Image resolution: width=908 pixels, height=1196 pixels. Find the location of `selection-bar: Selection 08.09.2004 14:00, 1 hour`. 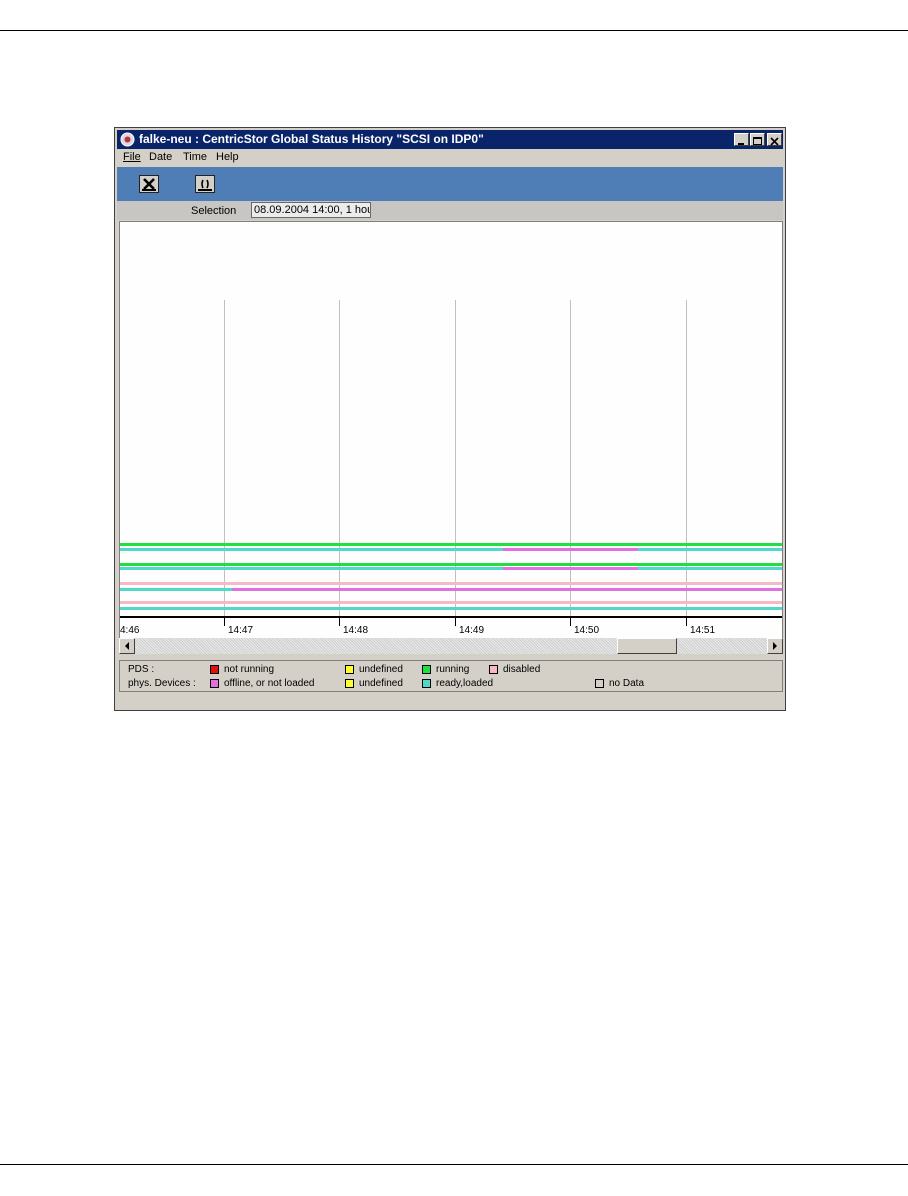

selection-bar: Selection 08.09.2004 14:00, 1 hour is located at coordinates (450, 210).